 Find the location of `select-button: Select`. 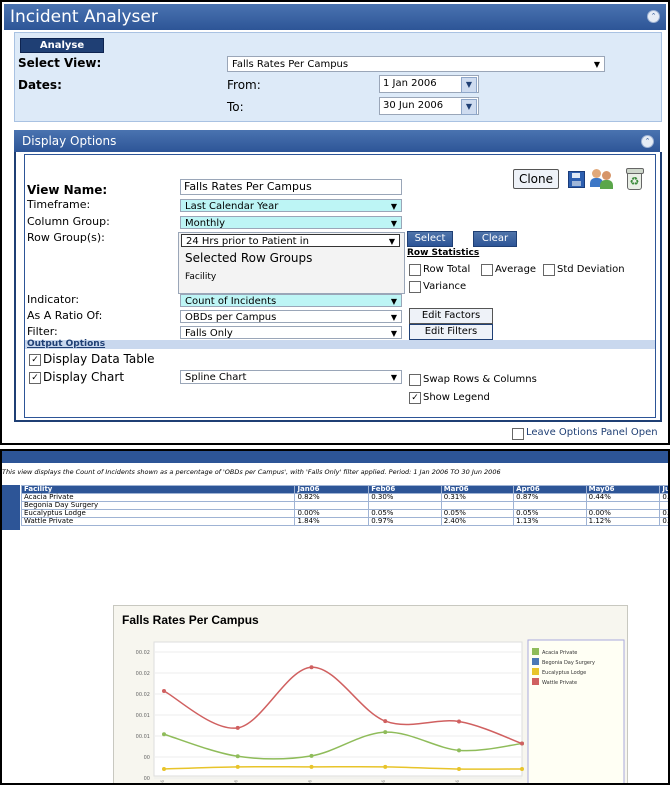

select-button: Select is located at coordinates (430, 239).